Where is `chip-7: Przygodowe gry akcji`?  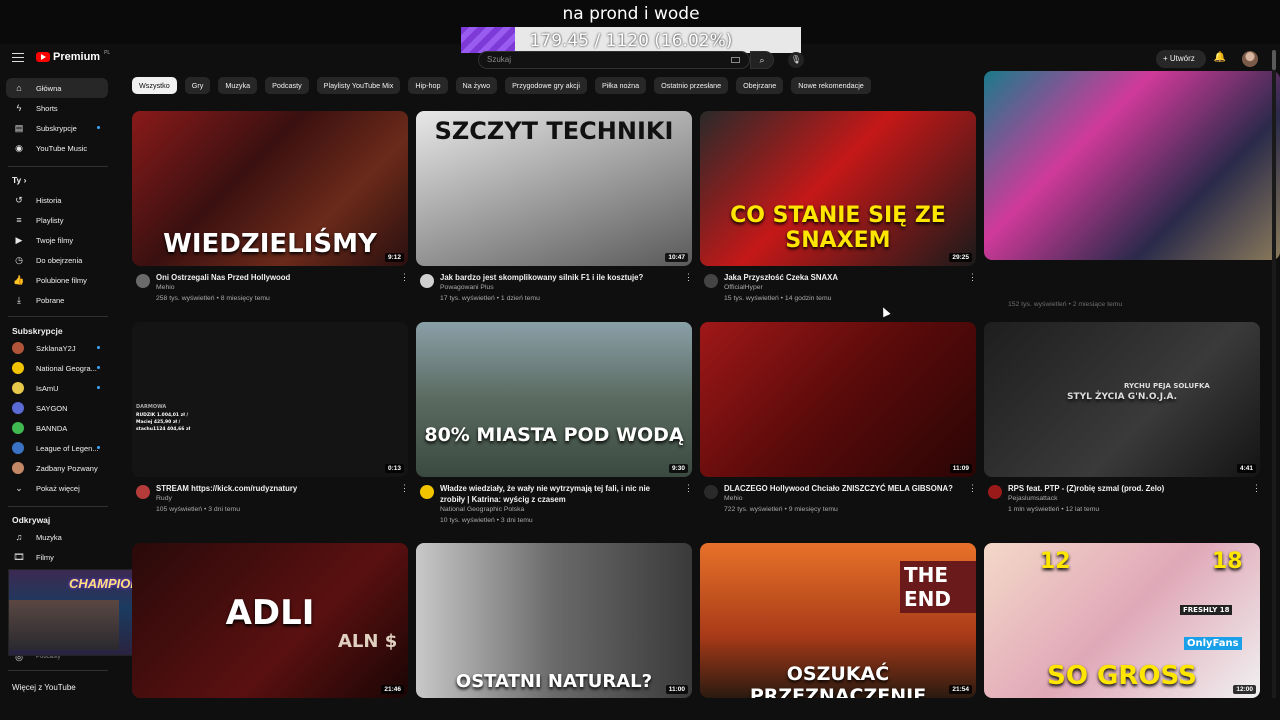 chip-7: Przygodowe gry akcji is located at coordinates (546, 85).